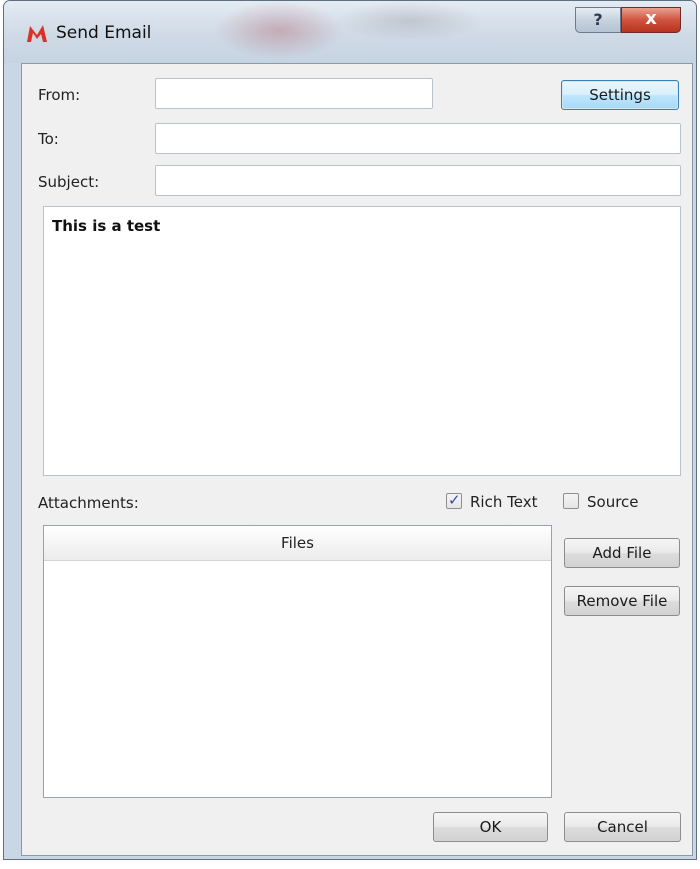 This screenshot has height=869, width=700. Describe the element at coordinates (279, 30) in the screenshot. I see `titlebar-background-blur` at that location.